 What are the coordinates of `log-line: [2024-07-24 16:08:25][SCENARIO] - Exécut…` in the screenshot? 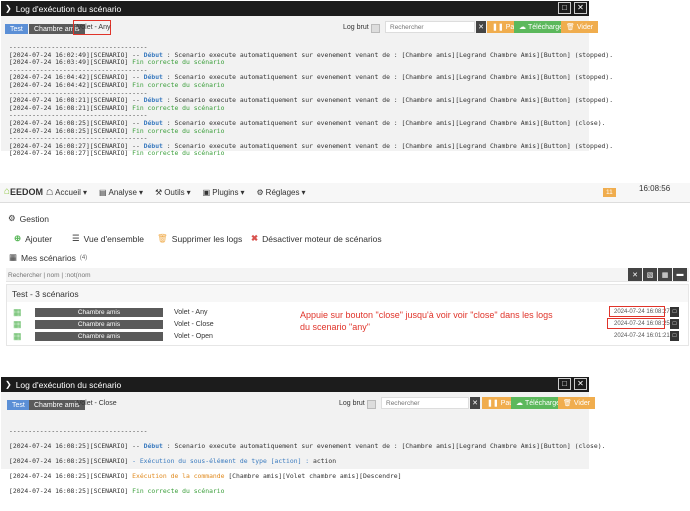 It's located at (173, 460).